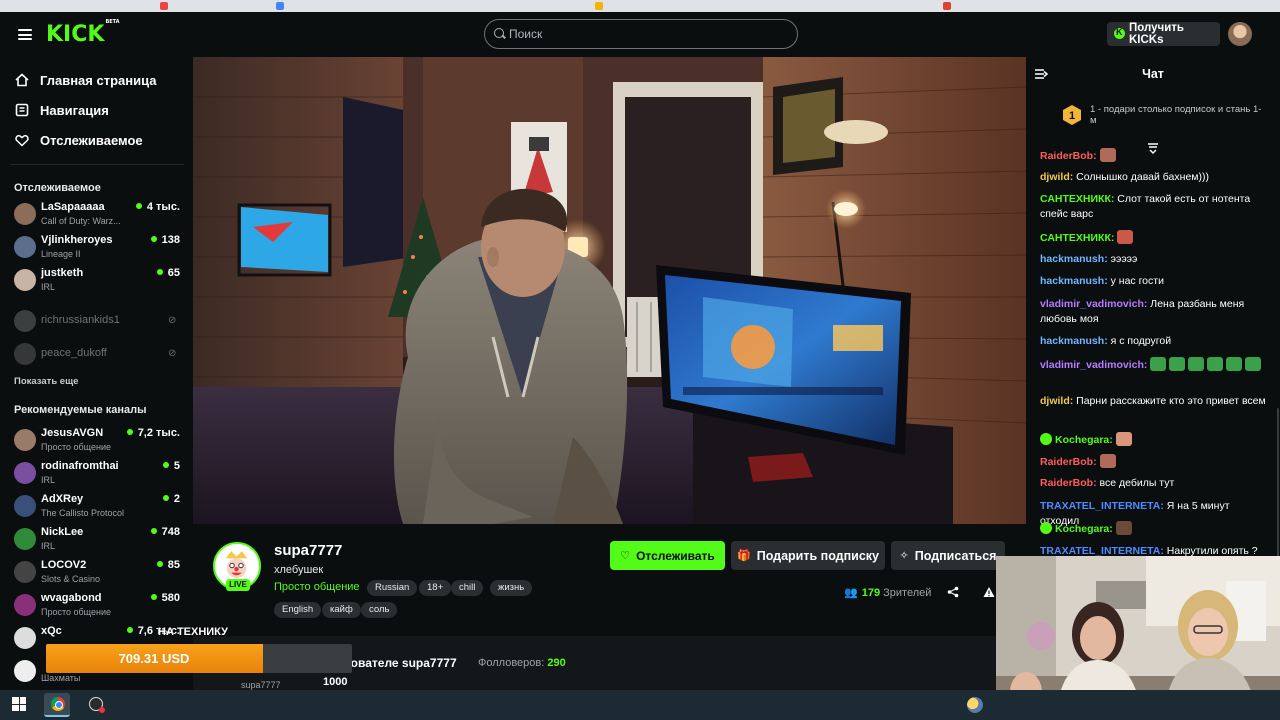 The height and width of the screenshot is (720, 1280). What do you see at coordinates (1046, 528) in the screenshot?
I see `verified-badge-icon` at bounding box center [1046, 528].